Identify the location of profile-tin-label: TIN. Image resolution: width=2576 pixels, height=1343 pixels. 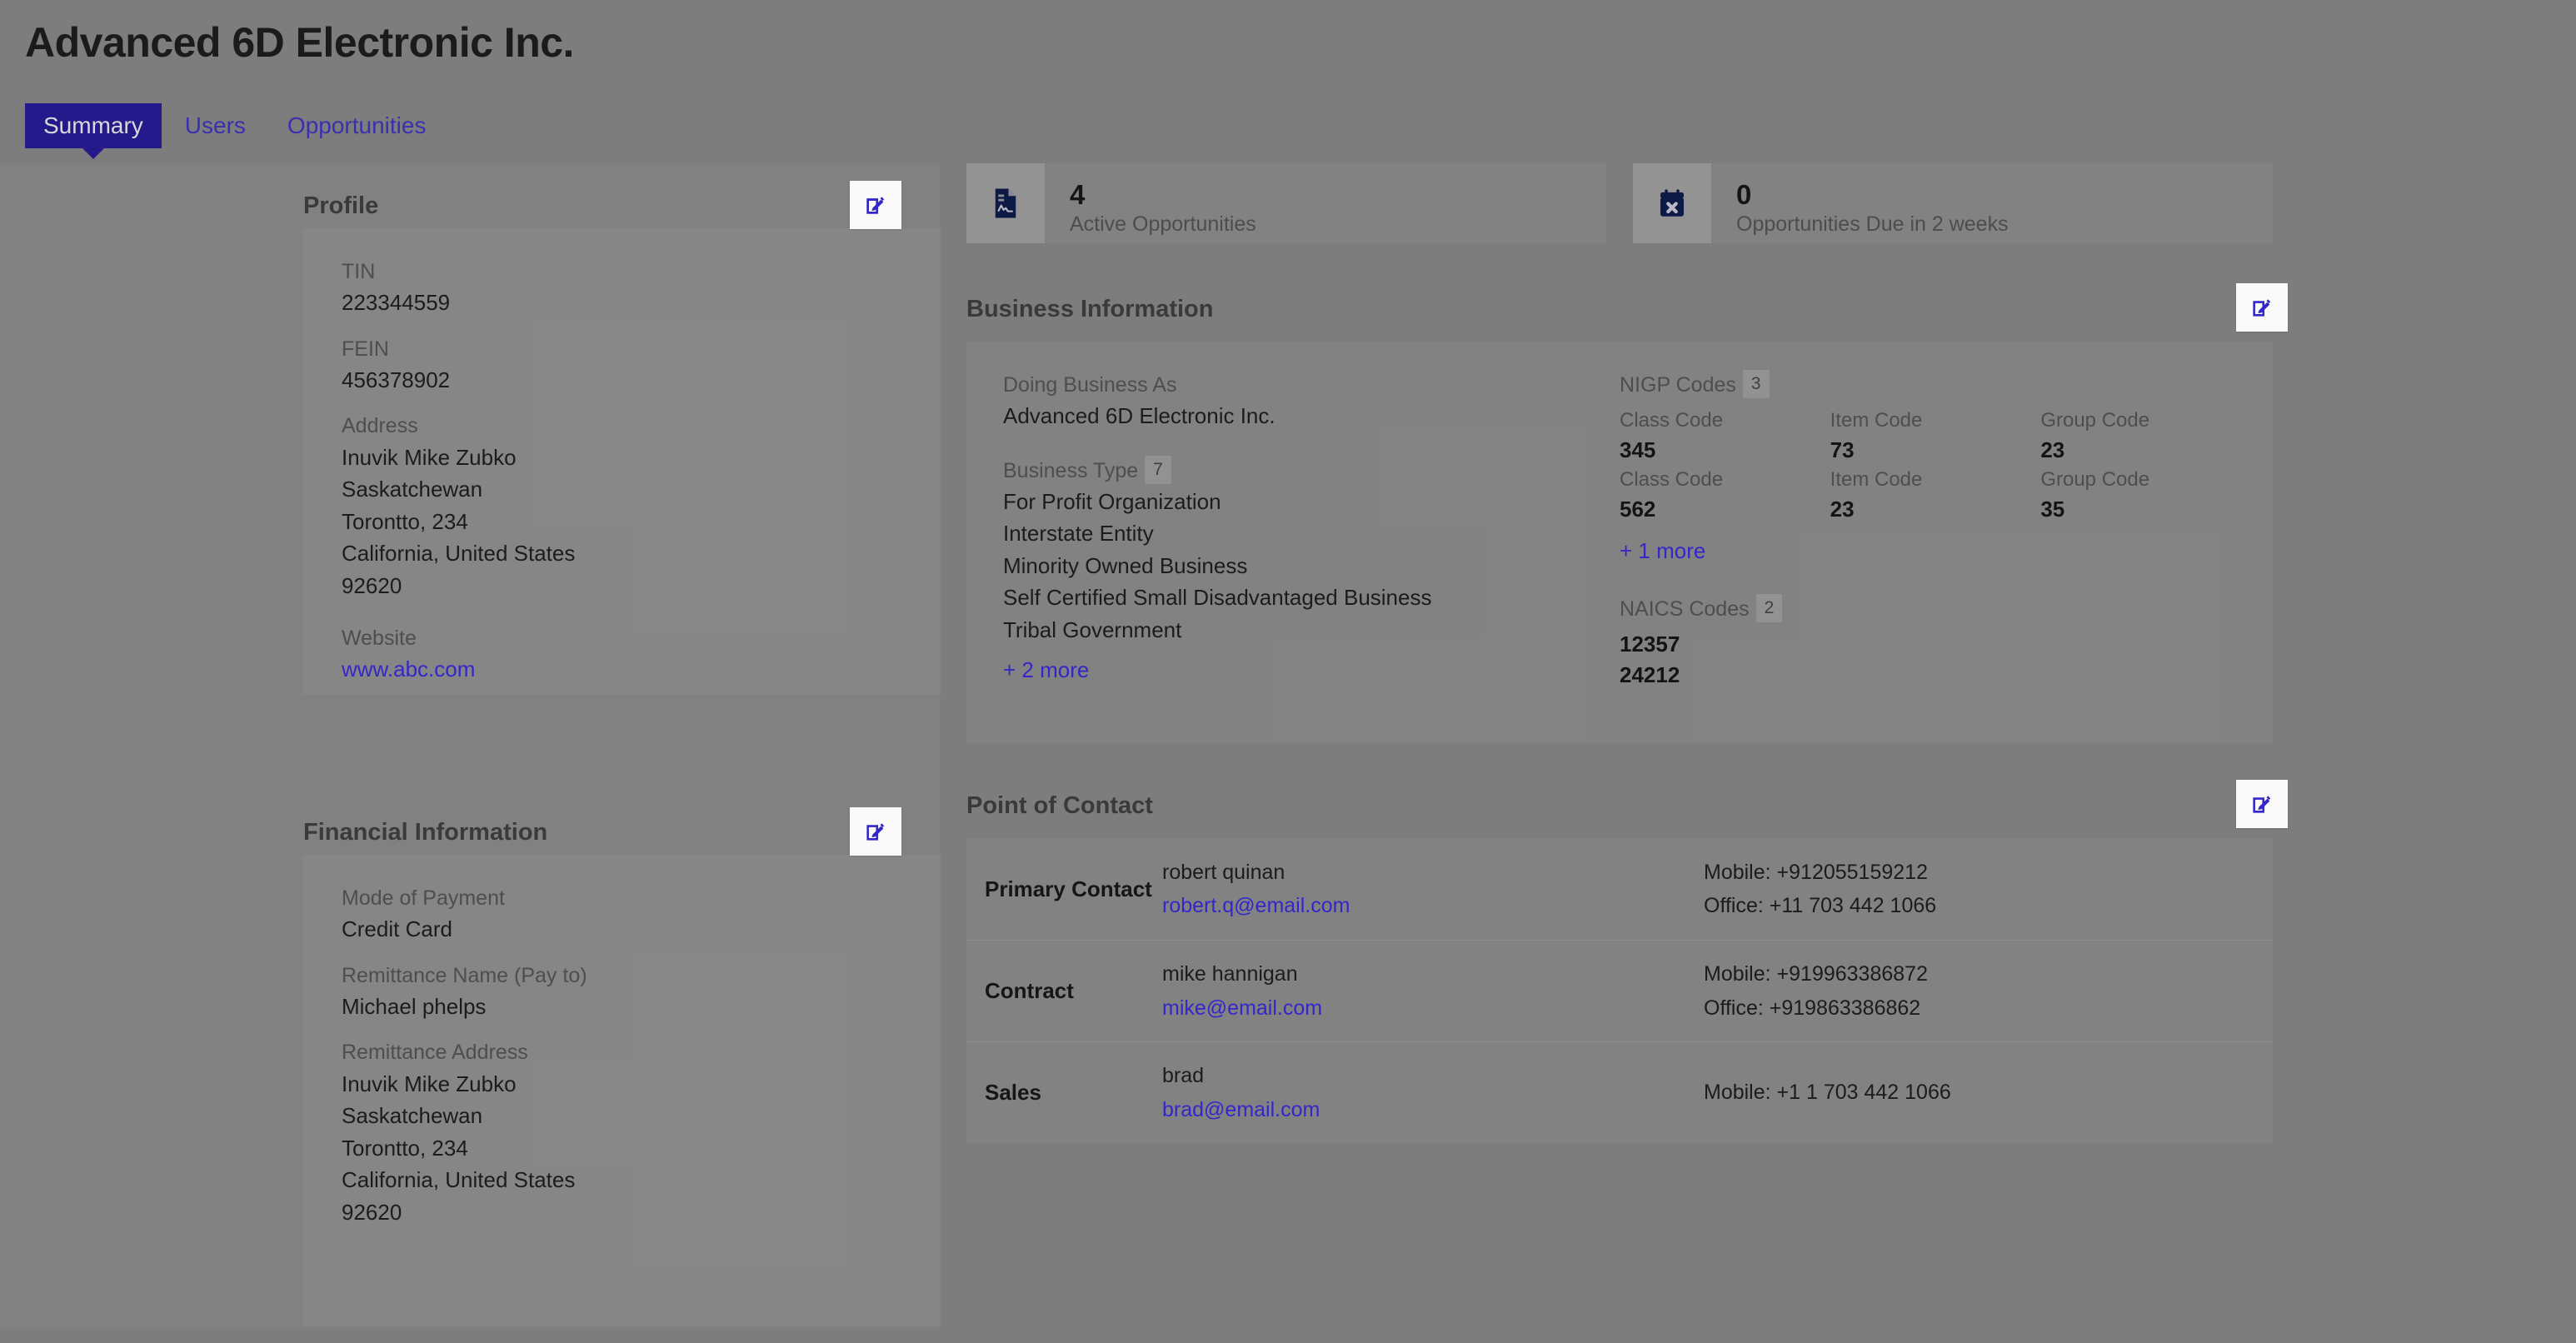
(359, 271).